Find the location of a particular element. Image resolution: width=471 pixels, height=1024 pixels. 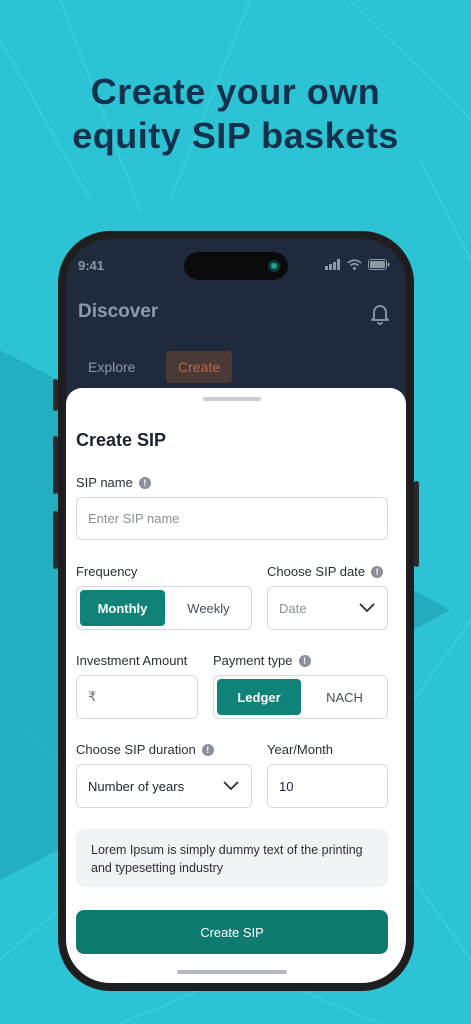

duration-label: Choose SIP duration ! is located at coordinates (145, 749).